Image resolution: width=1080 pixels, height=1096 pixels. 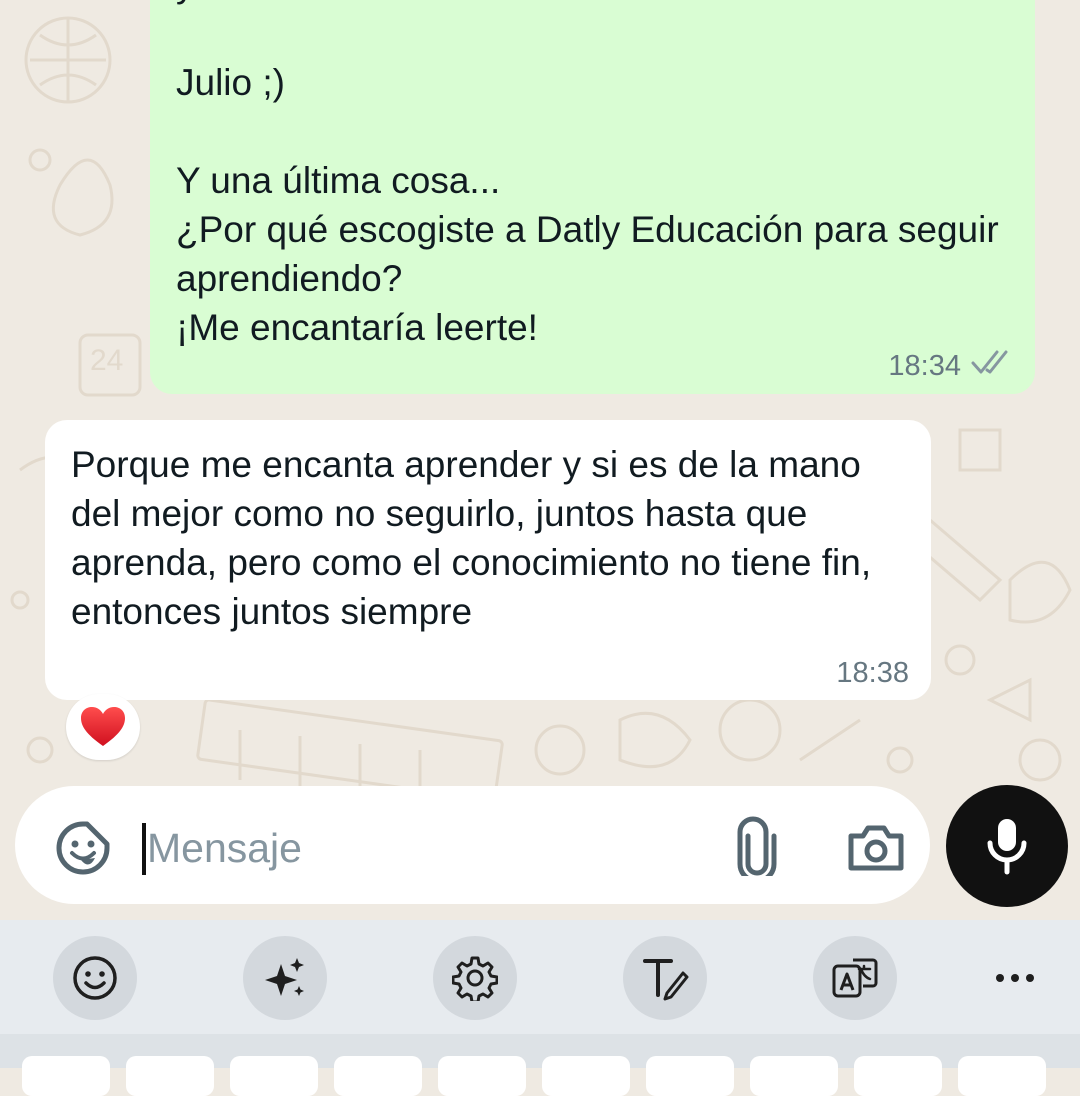 I want to click on heart-icon, so click(x=103, y=726).